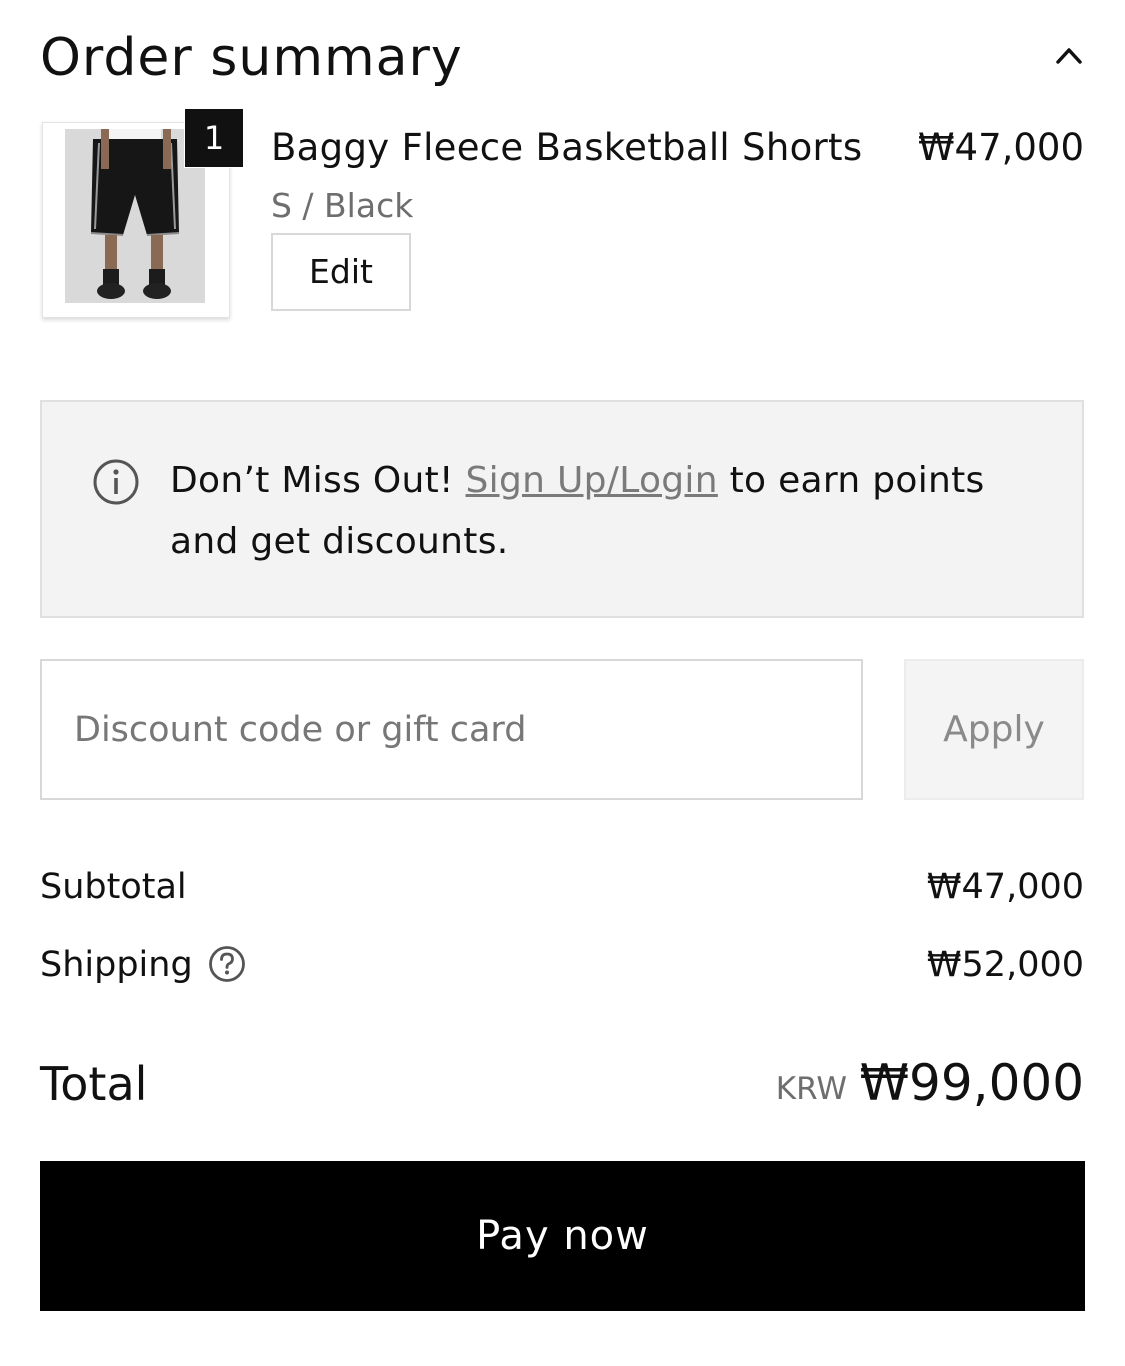 The width and height of the screenshot is (1125, 1366). Describe the element at coordinates (971, 1083) in the screenshot. I see `total-value: ₩99,000` at that location.